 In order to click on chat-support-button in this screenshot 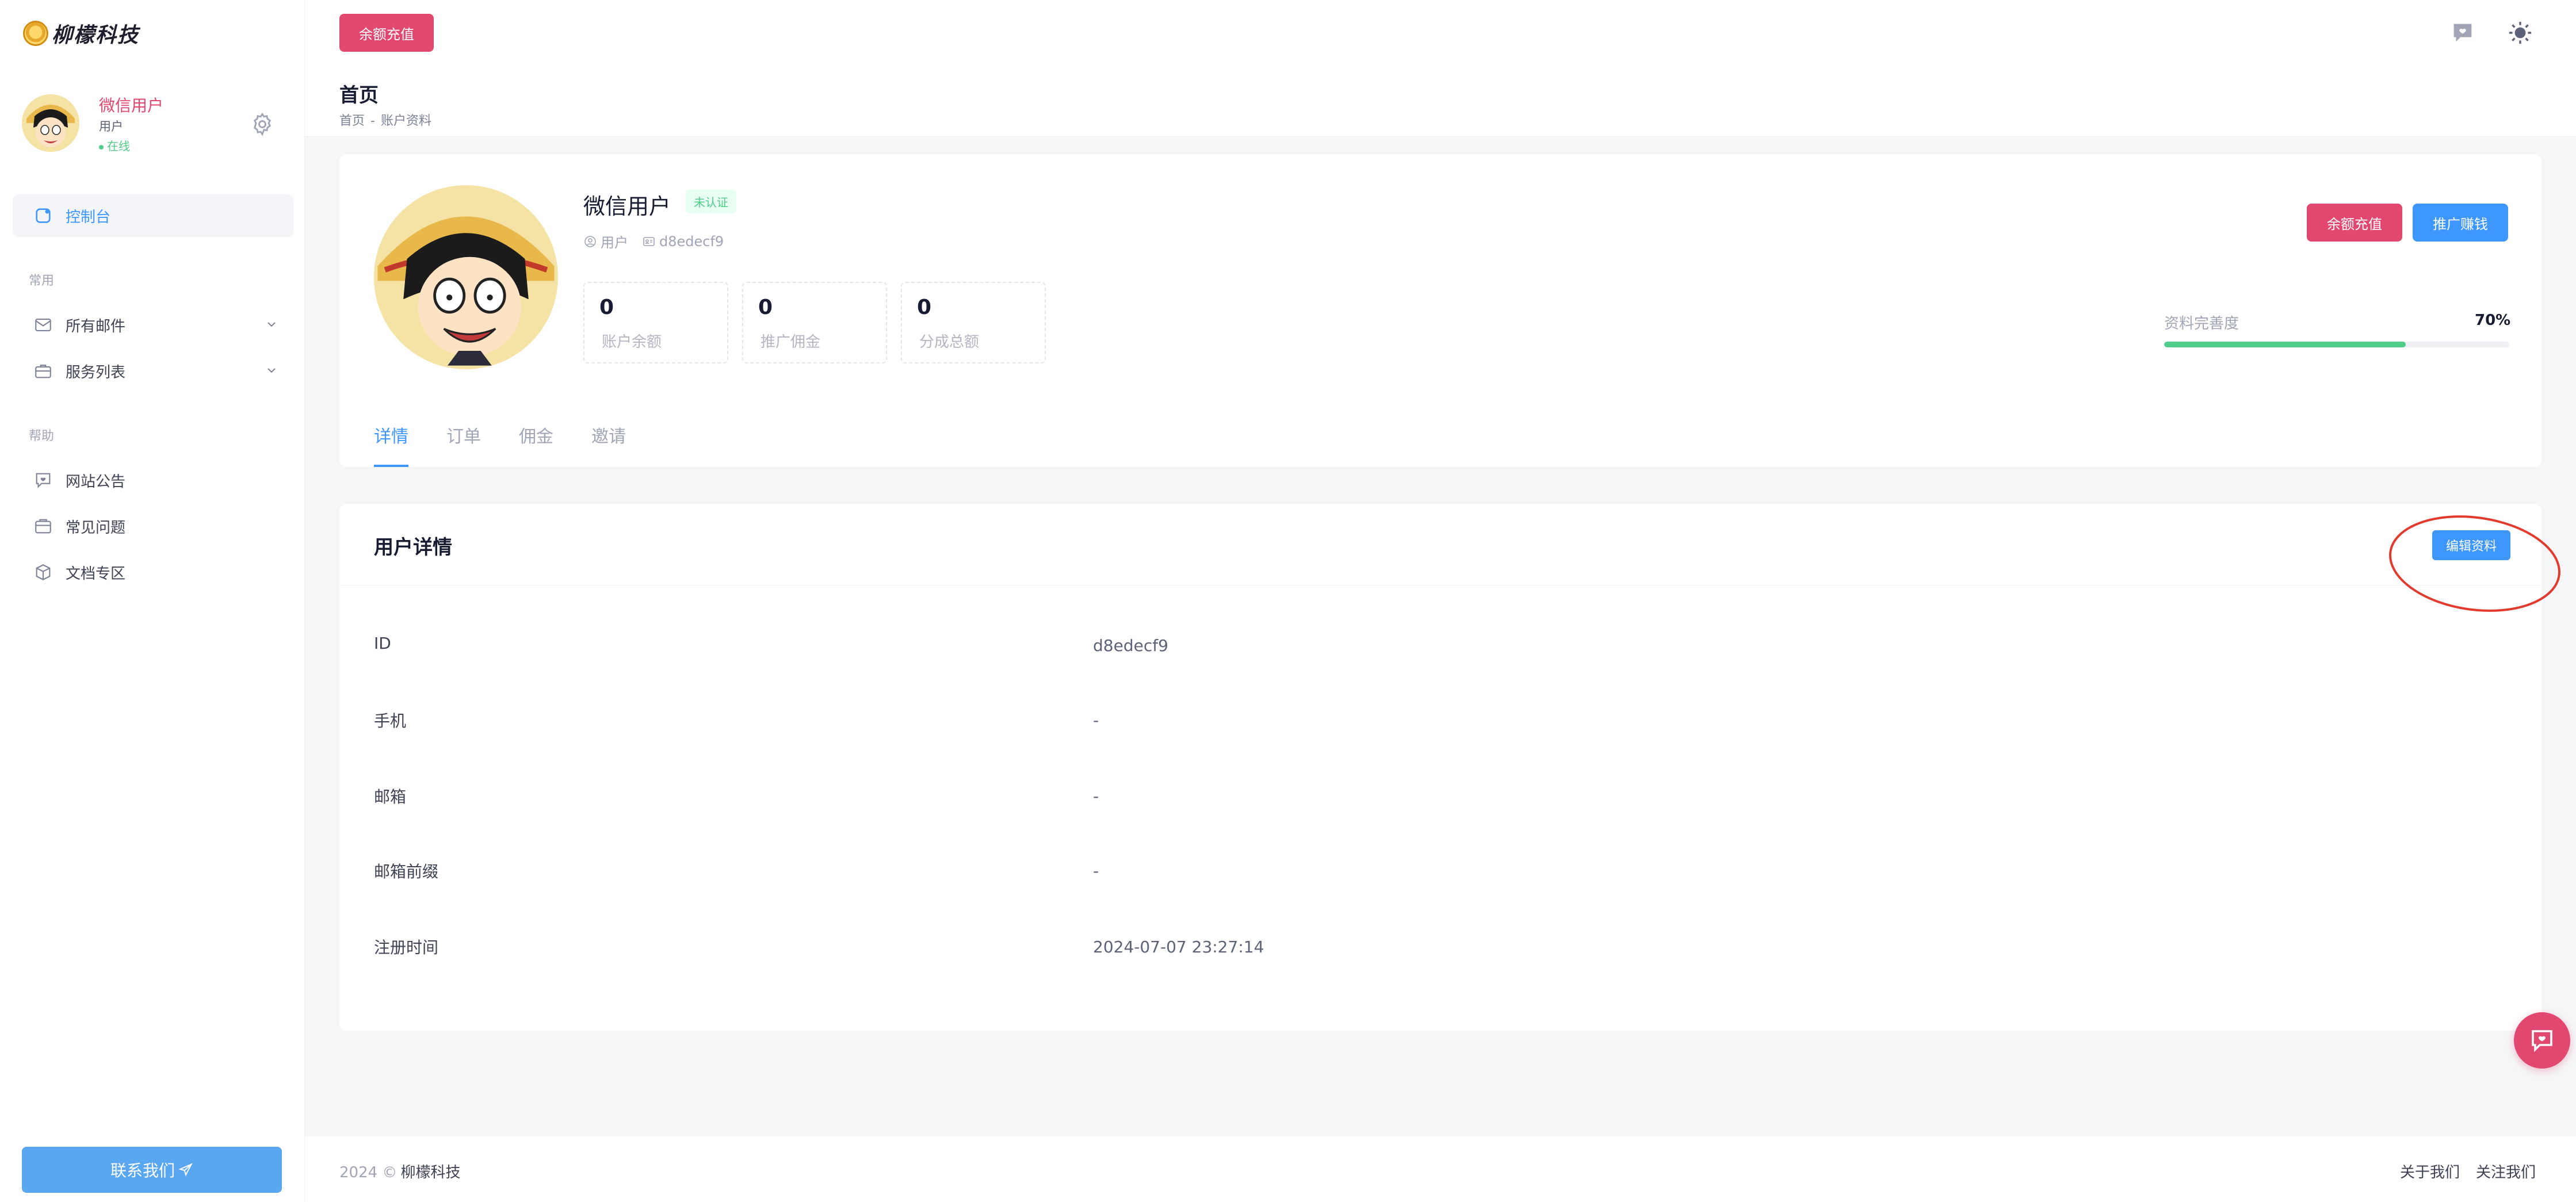, I will do `click(2542, 1040)`.